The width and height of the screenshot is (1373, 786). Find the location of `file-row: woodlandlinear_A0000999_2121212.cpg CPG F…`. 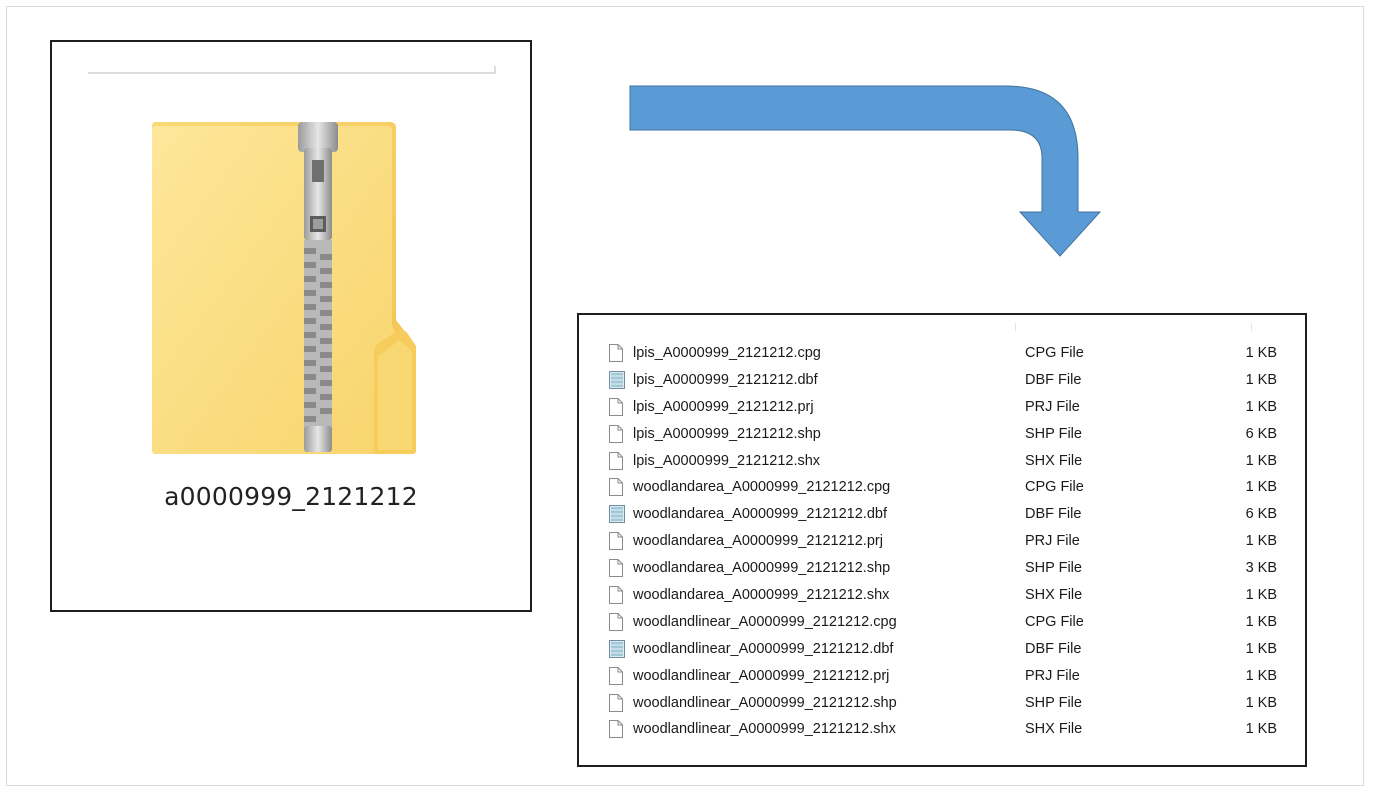

file-row: woodlandlinear_A0000999_2121212.cpg CPG F… is located at coordinates (950, 623).